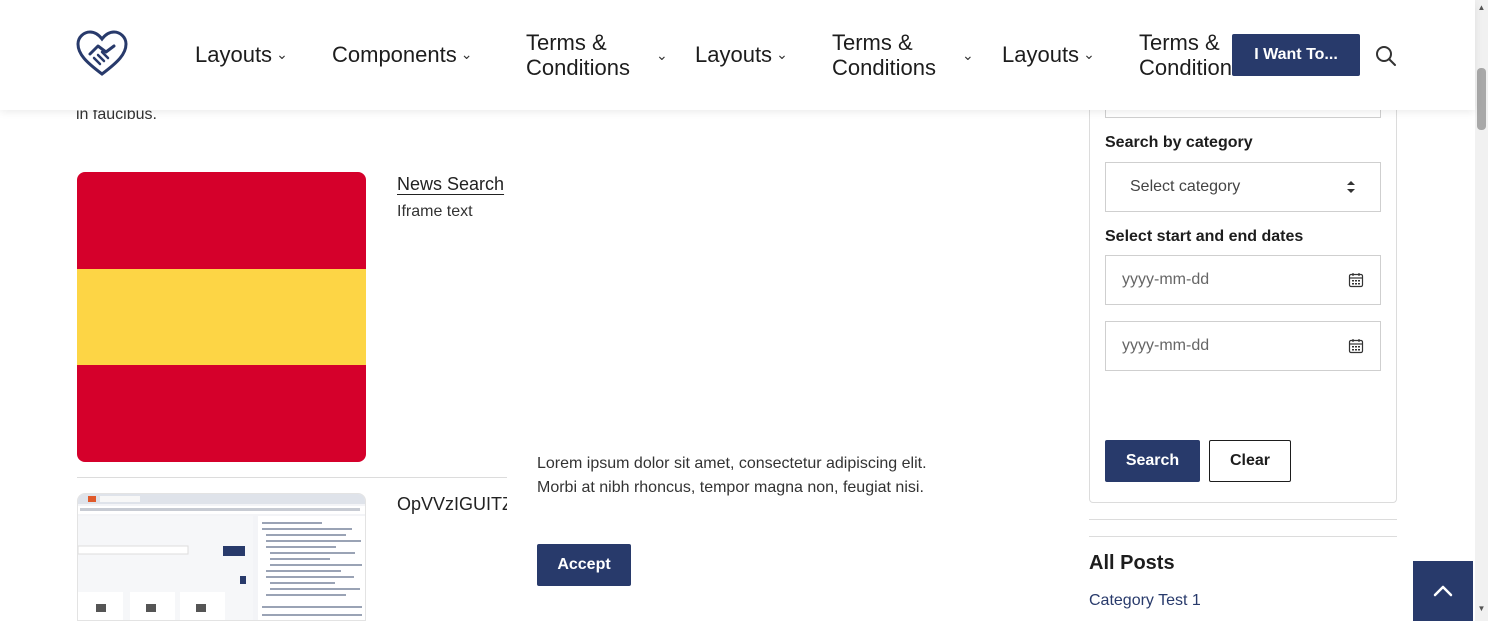  I want to click on nav-terms-2: Terms & Conditions ⌄, so click(903, 55).